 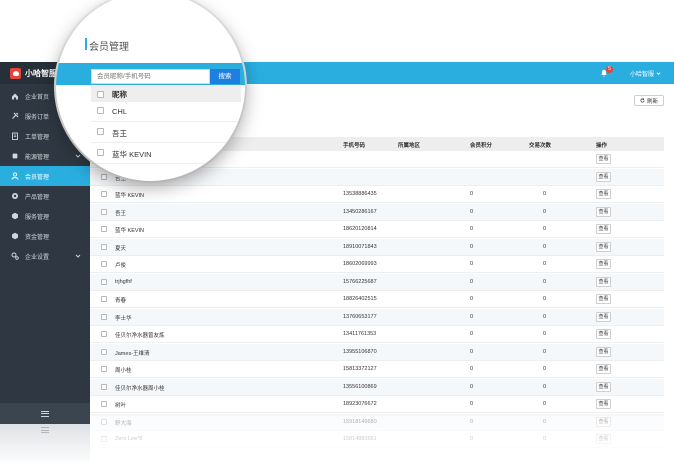 I want to click on tools-icon, so click(x=15, y=116).